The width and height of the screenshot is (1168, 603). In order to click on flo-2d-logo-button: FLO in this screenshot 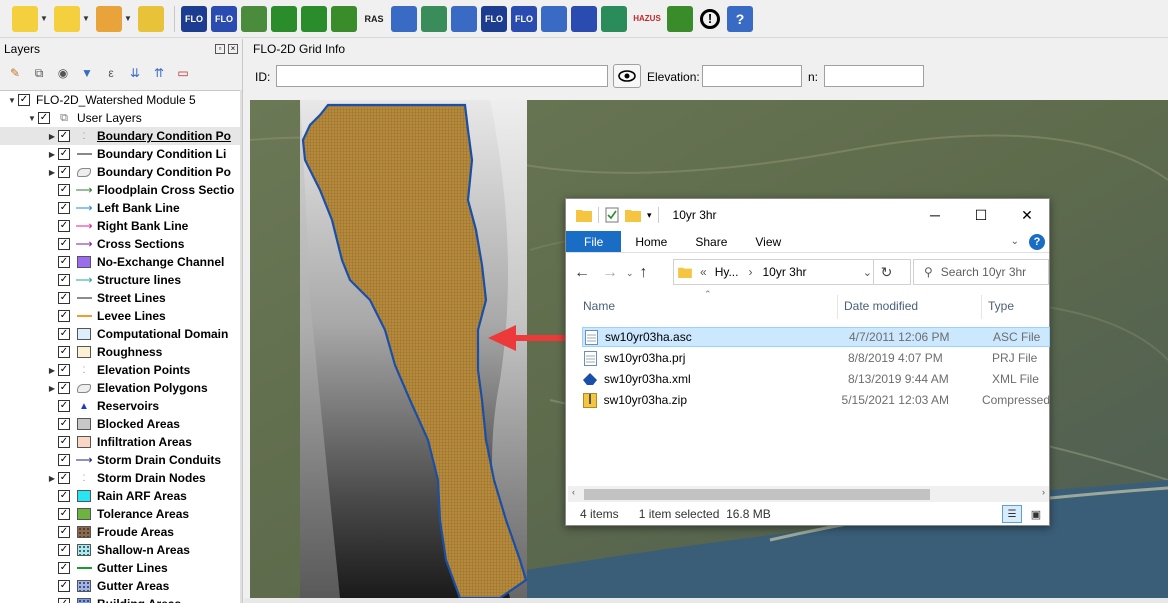, I will do `click(194, 19)`.